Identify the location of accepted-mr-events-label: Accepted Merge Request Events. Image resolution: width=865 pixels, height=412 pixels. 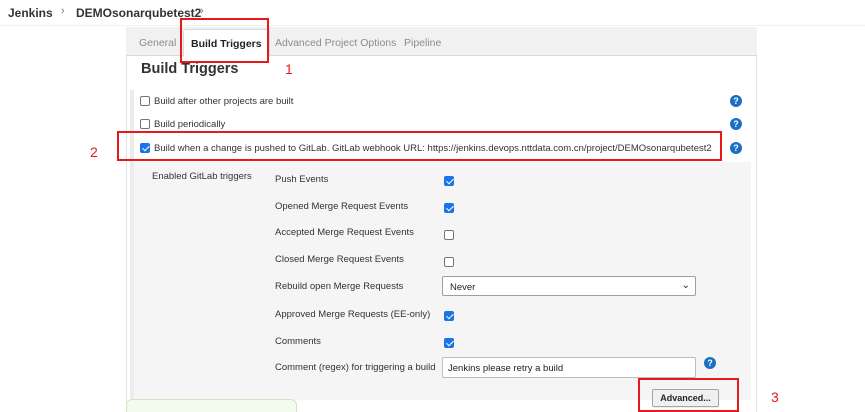
(344, 232).